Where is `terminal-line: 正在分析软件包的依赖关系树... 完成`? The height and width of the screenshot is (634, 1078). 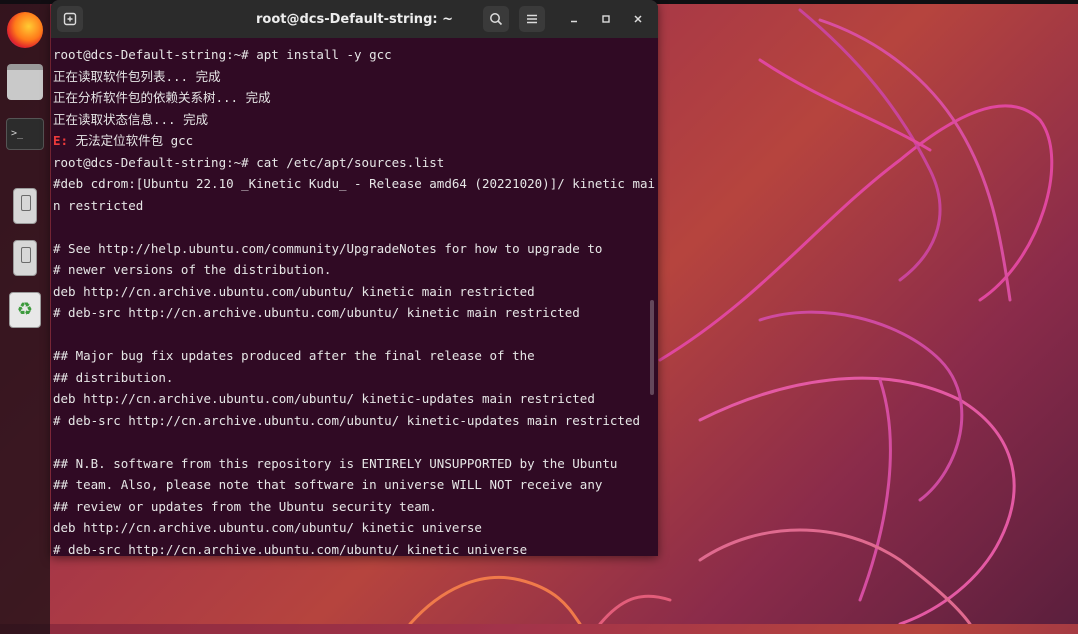
terminal-line: 正在分析软件包的依赖关系树... 完成 is located at coordinates (355, 98).